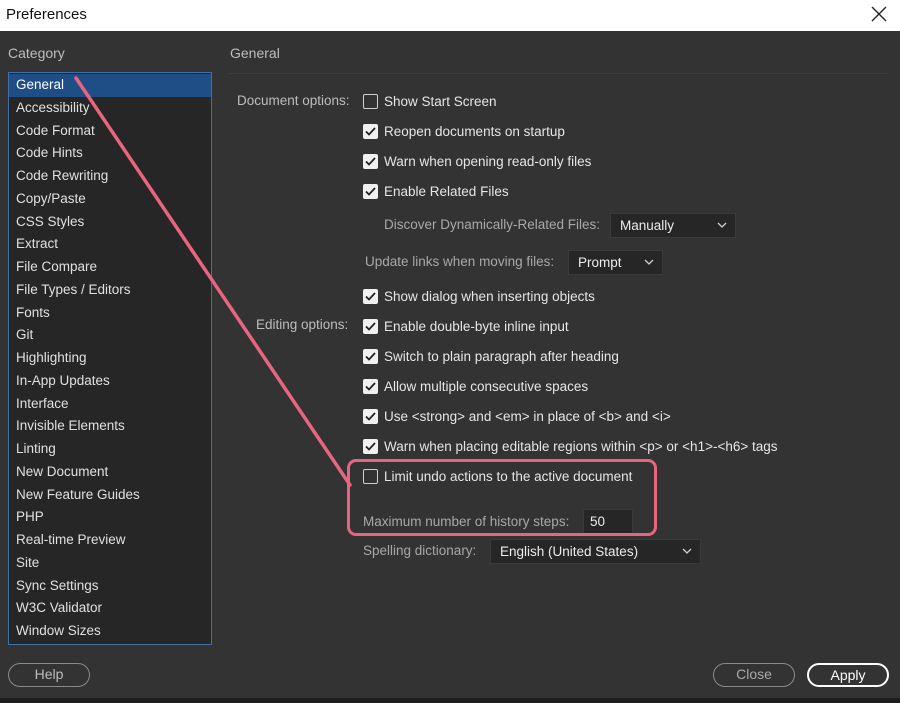  Describe the element at coordinates (46, 14) in the screenshot. I see `window-title: Preferences` at that location.